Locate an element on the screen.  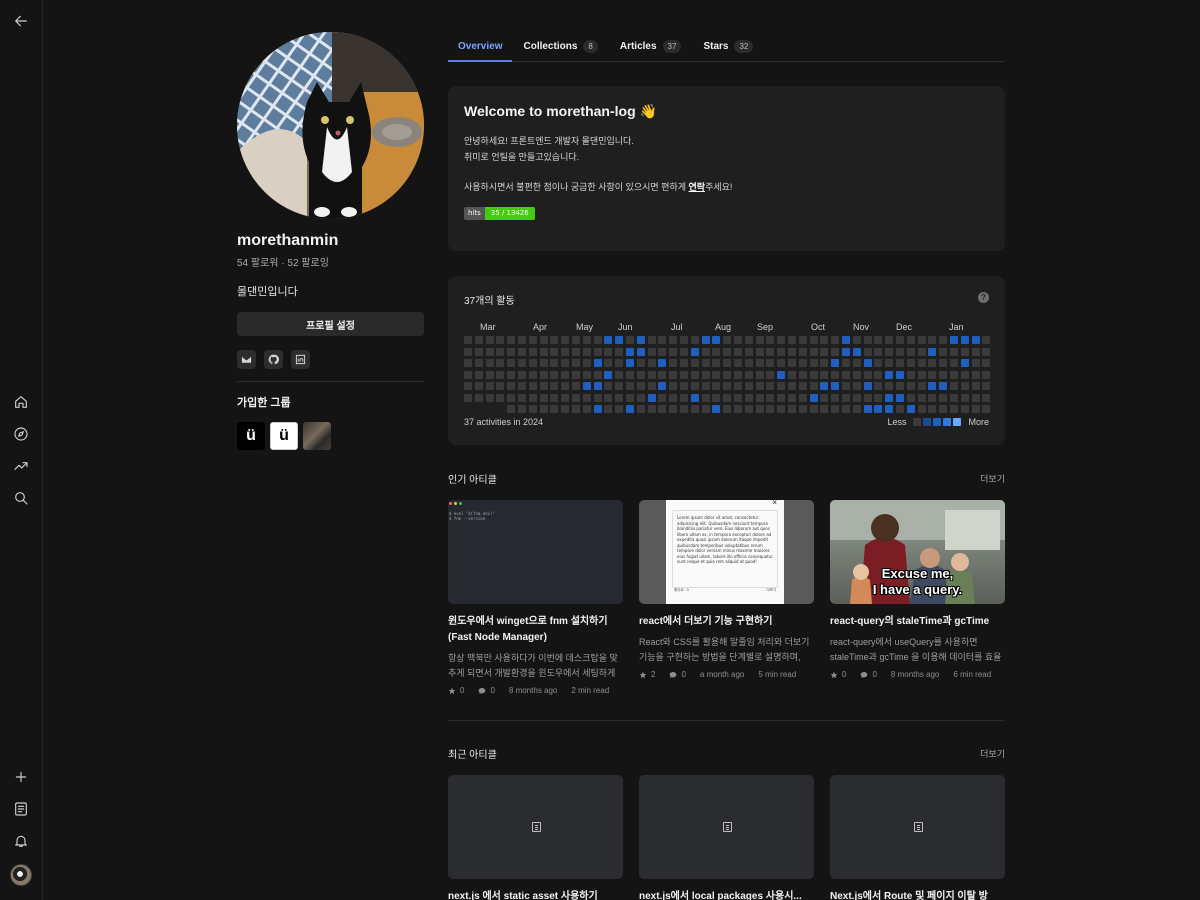
linkedin-icon is located at coordinates (300, 359).